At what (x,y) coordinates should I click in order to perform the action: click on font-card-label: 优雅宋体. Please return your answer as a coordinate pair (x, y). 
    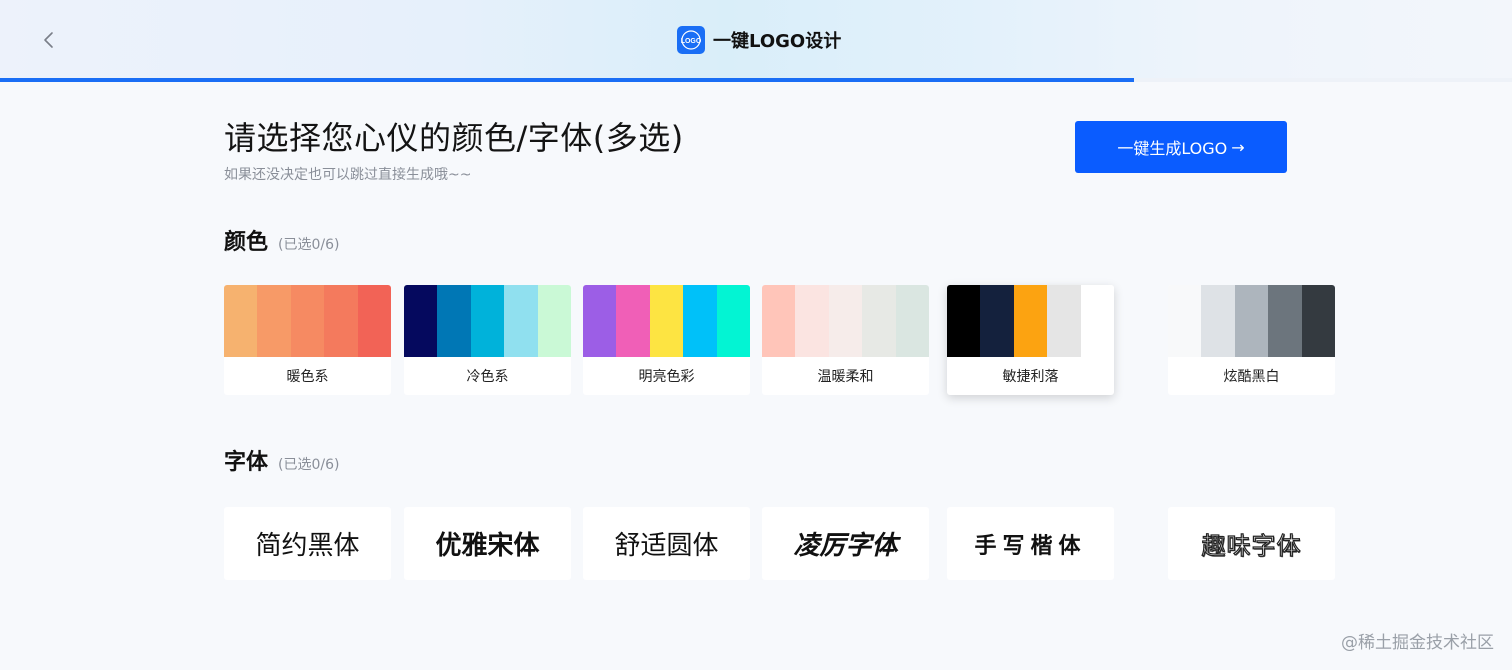
    Looking at the image, I should click on (487, 546).